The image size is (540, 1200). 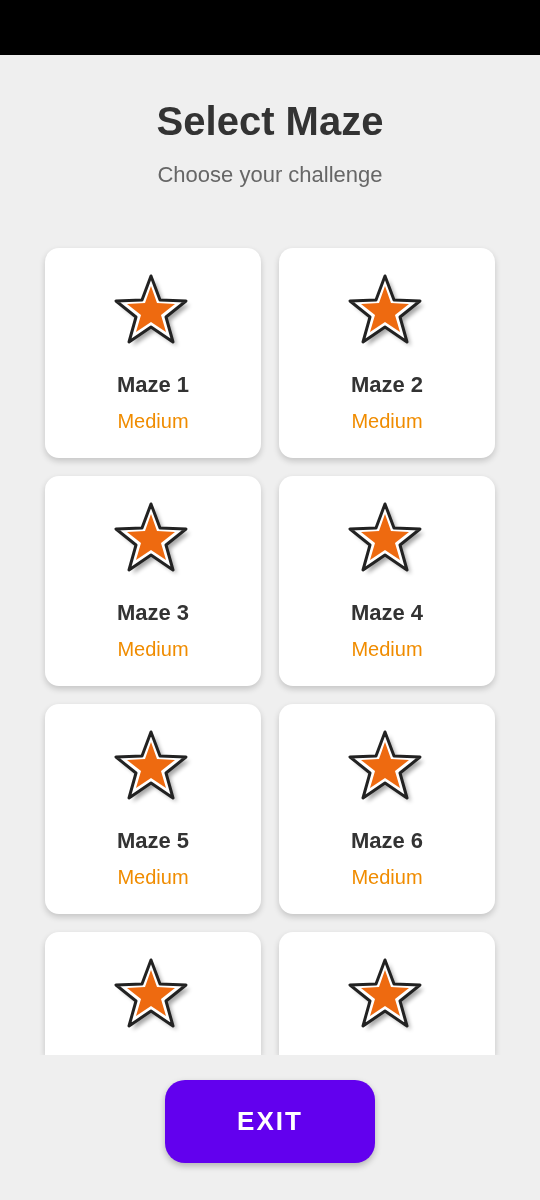 I want to click on maze-card: Maze 3 Medium, so click(x=153, y=581).